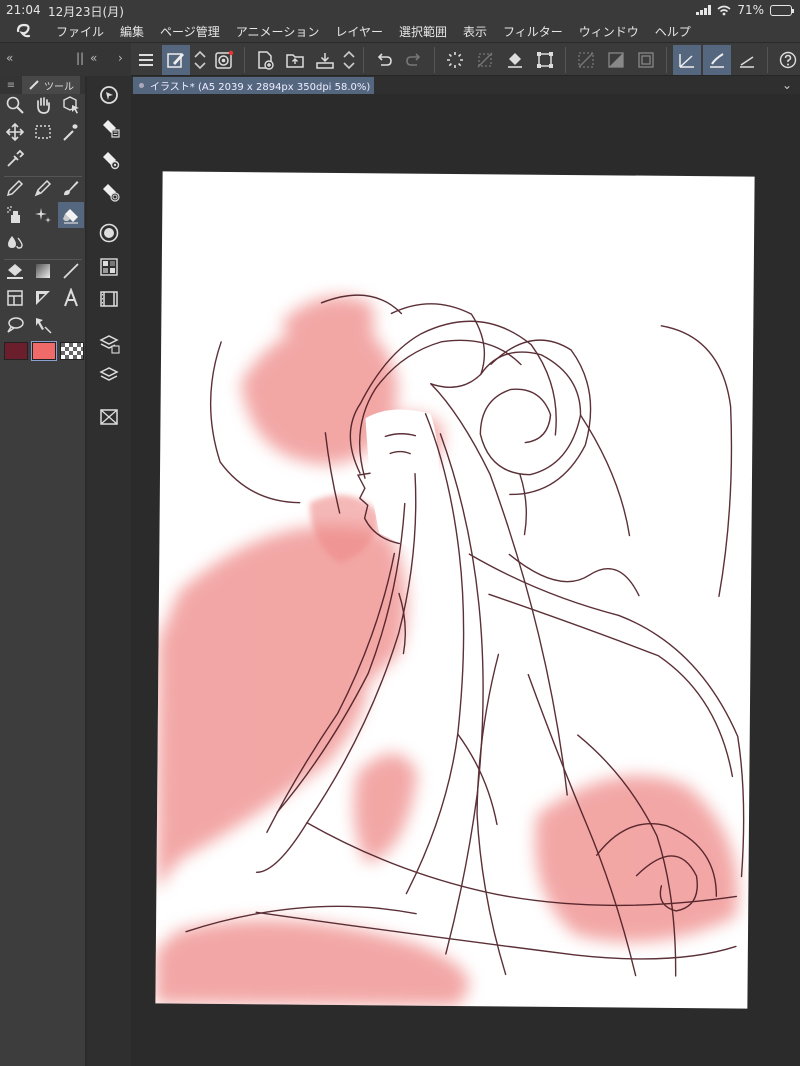 The width and height of the screenshot is (800, 1066). Describe the element at coordinates (224, 60) in the screenshot. I see `companion-mode-icon` at that location.